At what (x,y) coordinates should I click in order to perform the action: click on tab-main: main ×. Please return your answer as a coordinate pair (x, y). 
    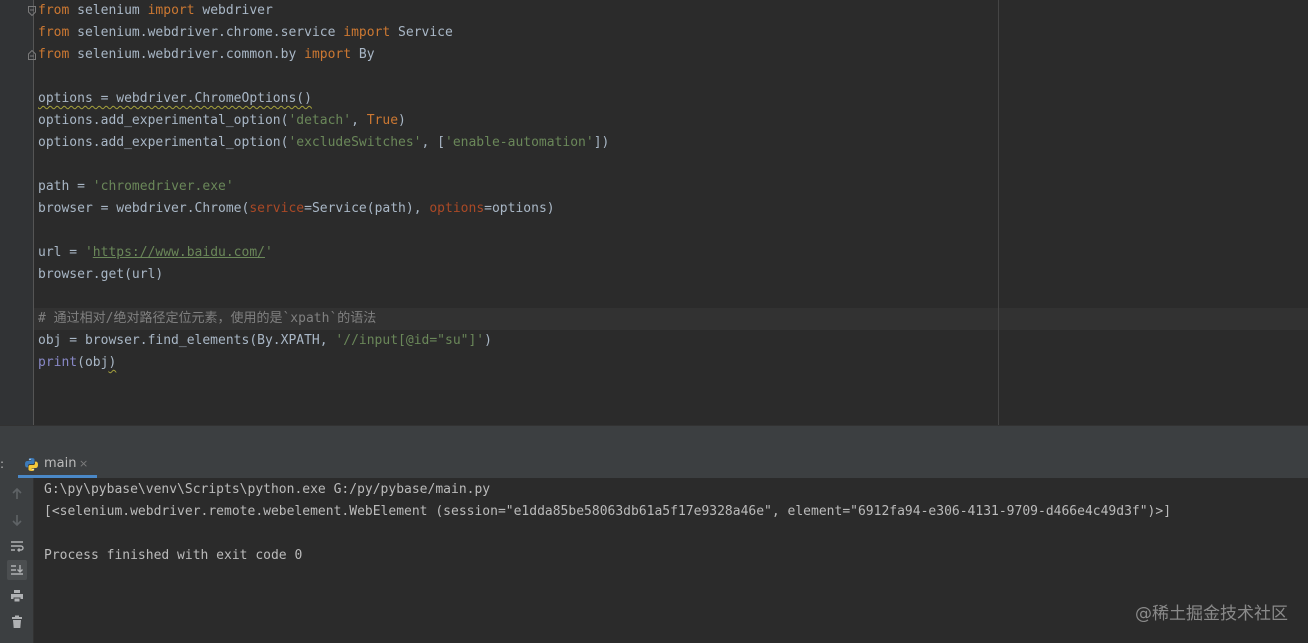
    Looking at the image, I should click on (57, 464).